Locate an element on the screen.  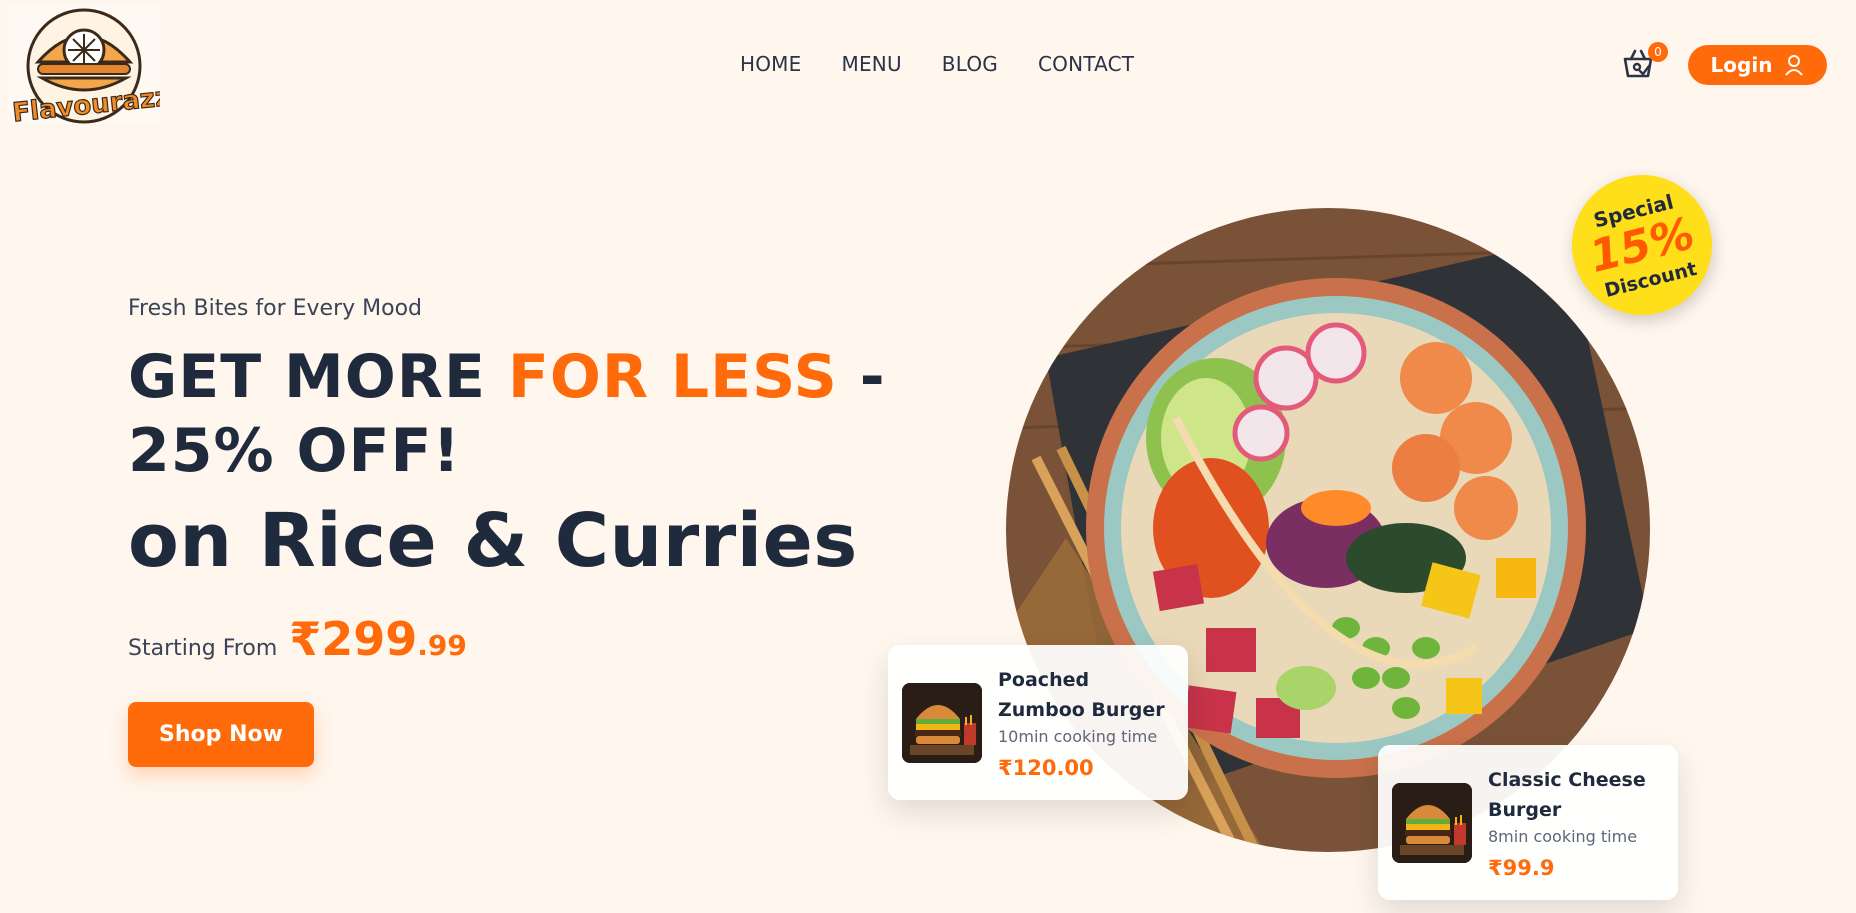
brand-logo: Flavourazzi is located at coordinates (84, 64).